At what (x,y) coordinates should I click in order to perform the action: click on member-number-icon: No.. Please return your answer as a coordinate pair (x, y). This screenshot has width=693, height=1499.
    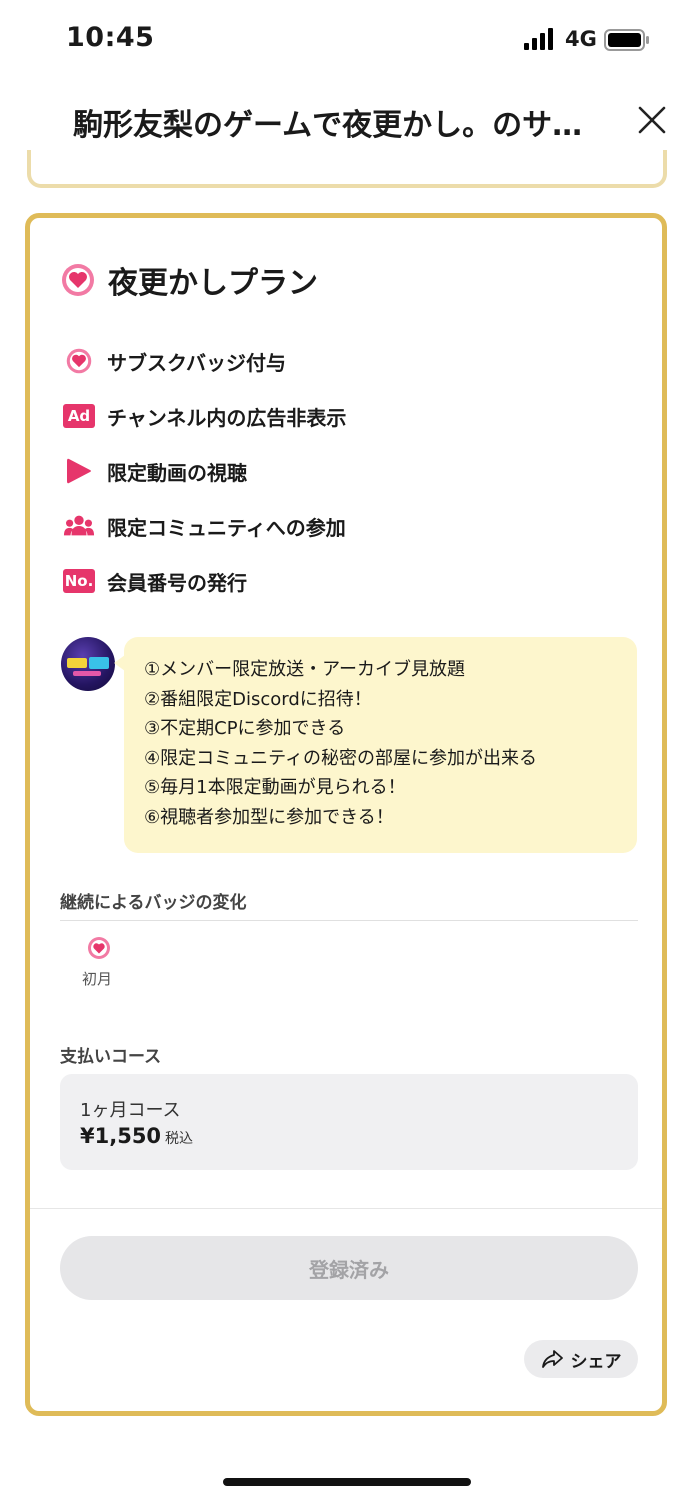
    Looking at the image, I should click on (79, 581).